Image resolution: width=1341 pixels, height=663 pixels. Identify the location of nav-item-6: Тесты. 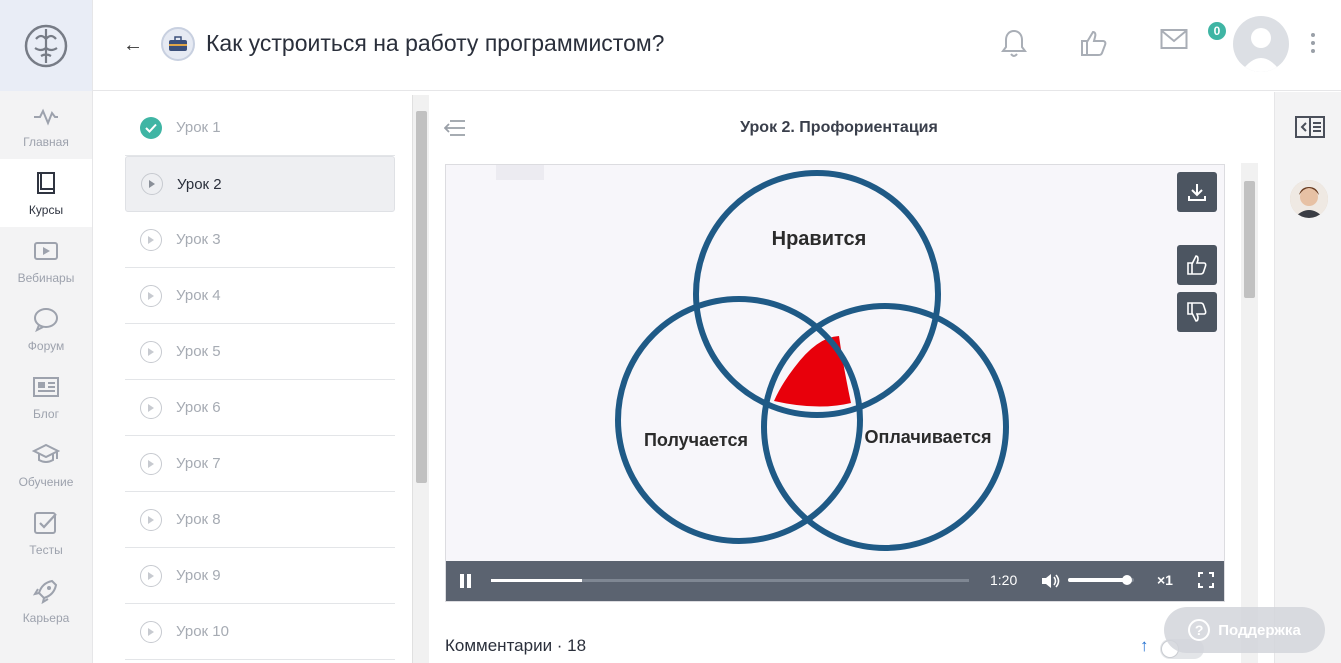
(46, 533).